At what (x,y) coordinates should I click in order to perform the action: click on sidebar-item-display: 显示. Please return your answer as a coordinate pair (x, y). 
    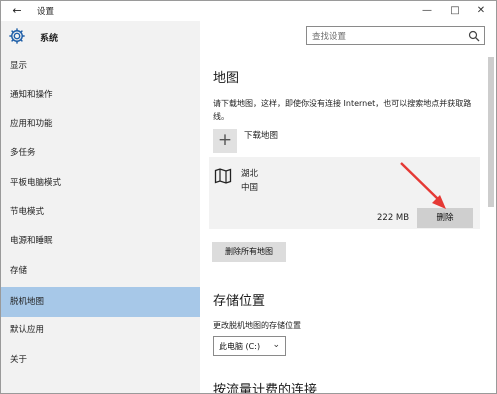
    Looking at the image, I should click on (100, 66).